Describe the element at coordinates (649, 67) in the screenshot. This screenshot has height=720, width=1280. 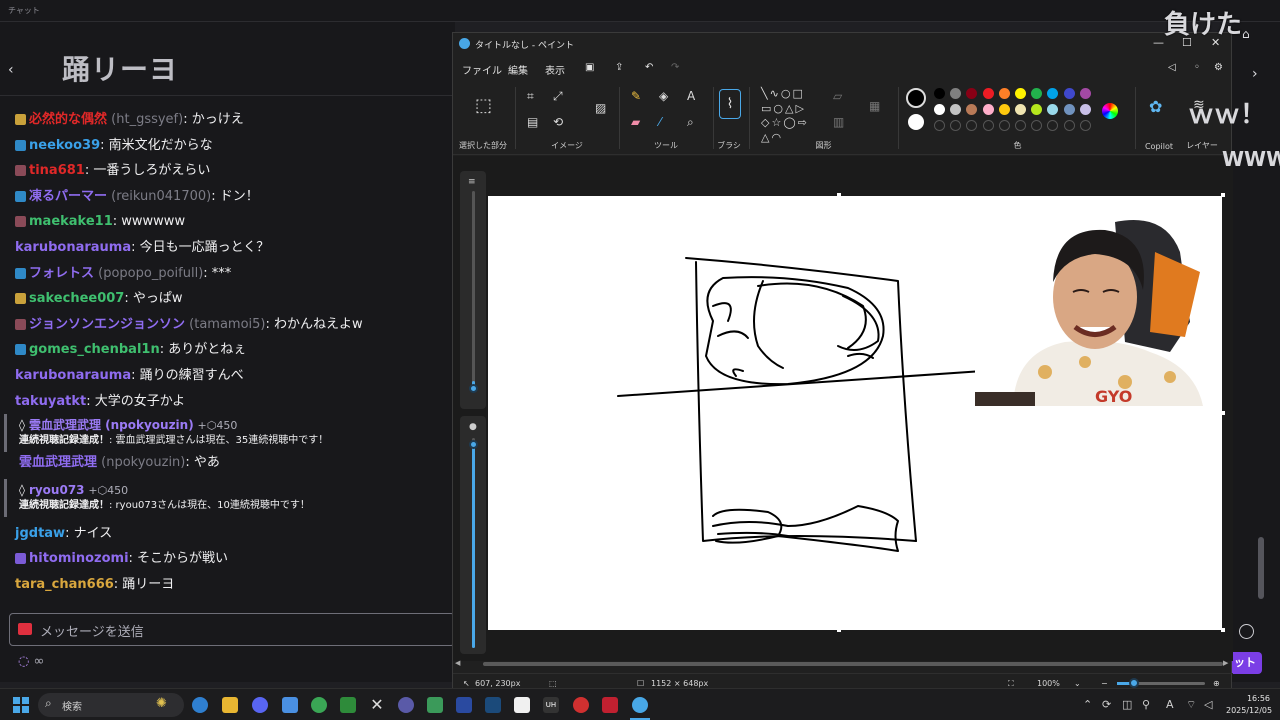
I see `undo-icon: ↶` at that location.